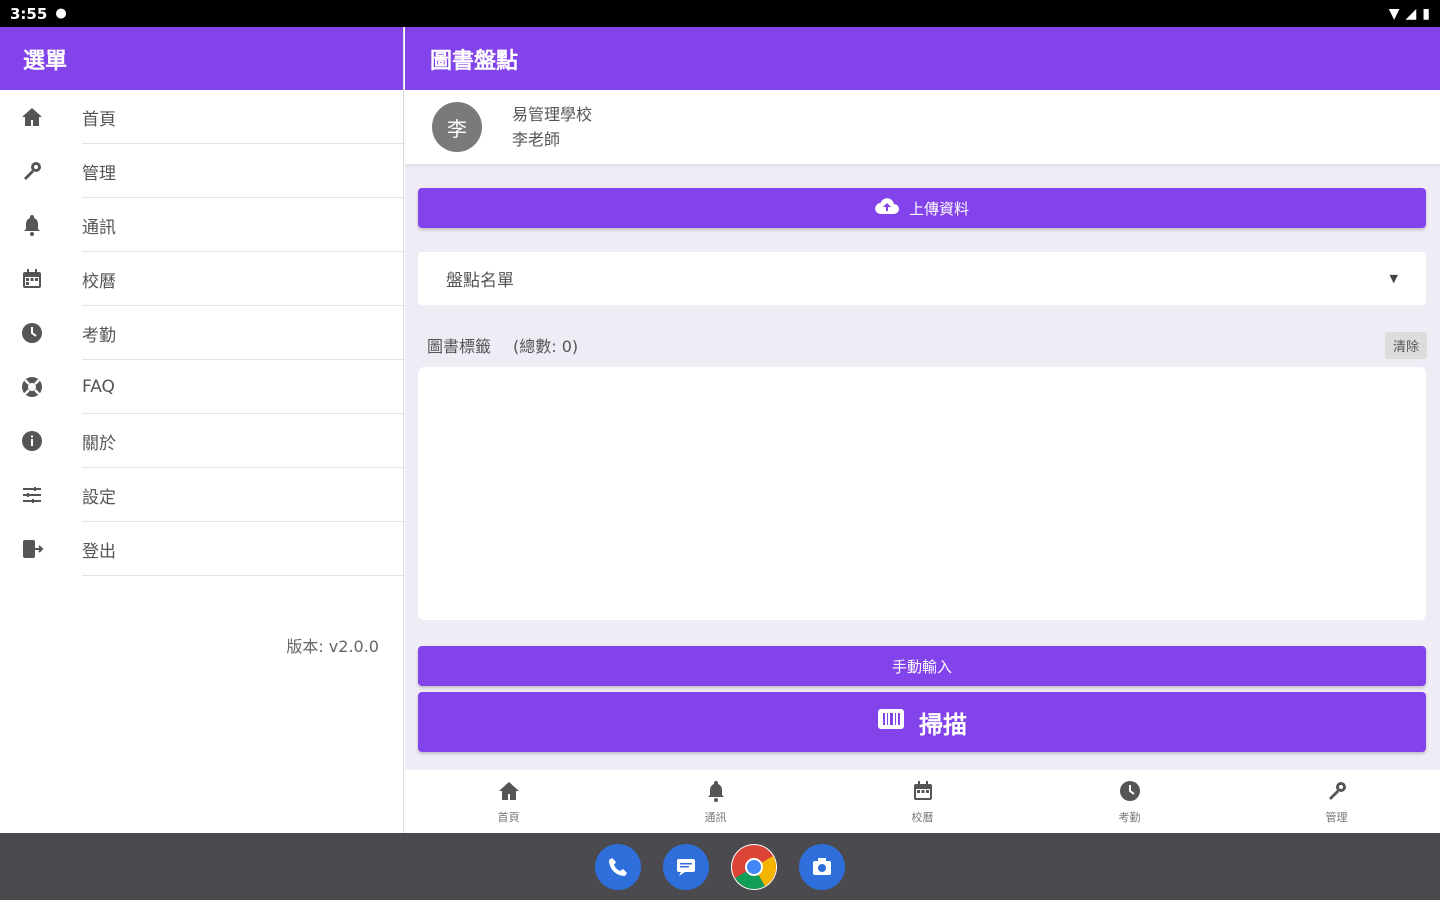 This screenshot has width=1440, height=900. Describe the element at coordinates (99, 335) in the screenshot. I see `drawer-item-label: 考勤` at that location.